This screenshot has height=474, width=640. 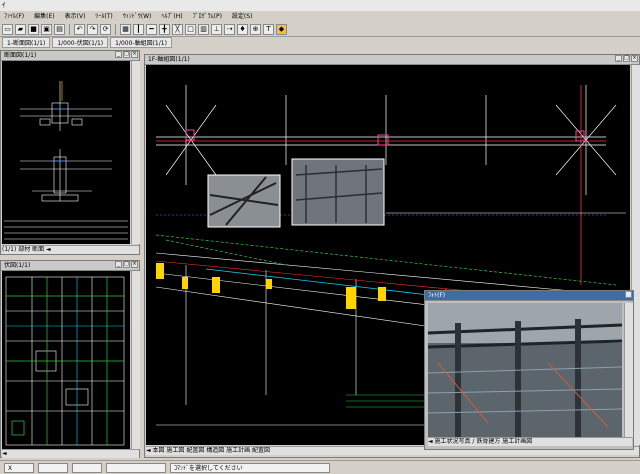 What do you see at coordinates (138, 29) in the screenshot?
I see `column-icon: ┃` at bounding box center [138, 29].